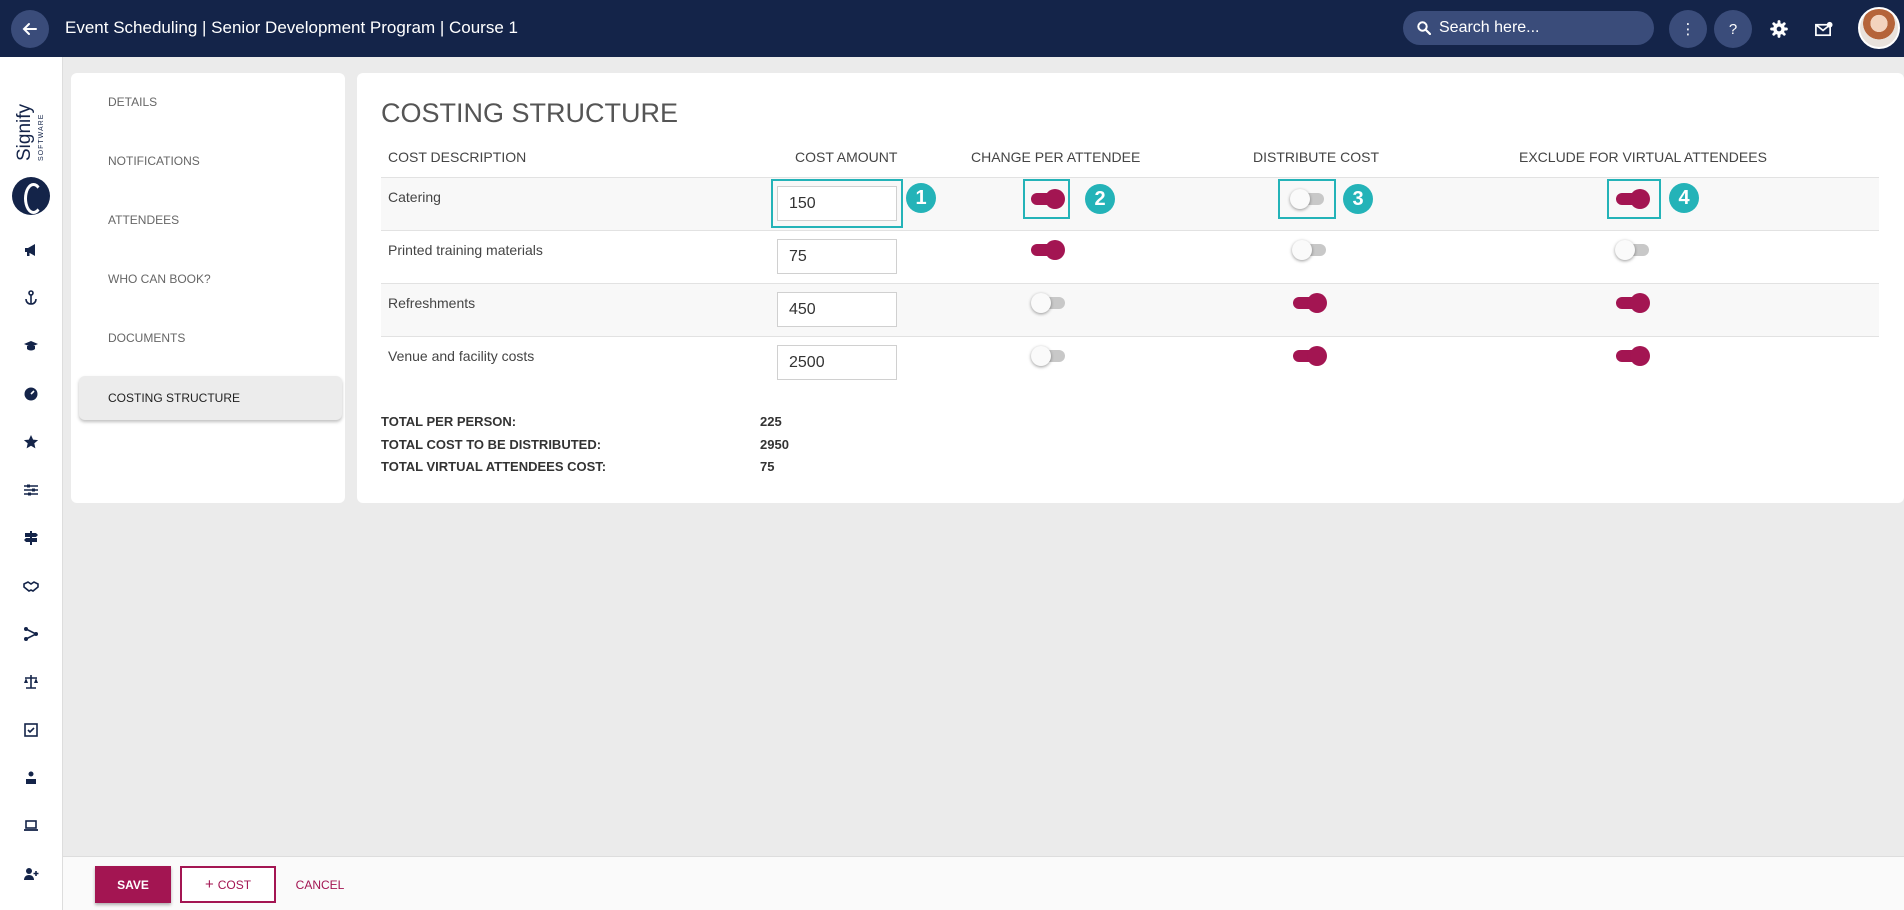  I want to click on nav-item-who-can-book: WHO CAN BOOK?, so click(159, 279).